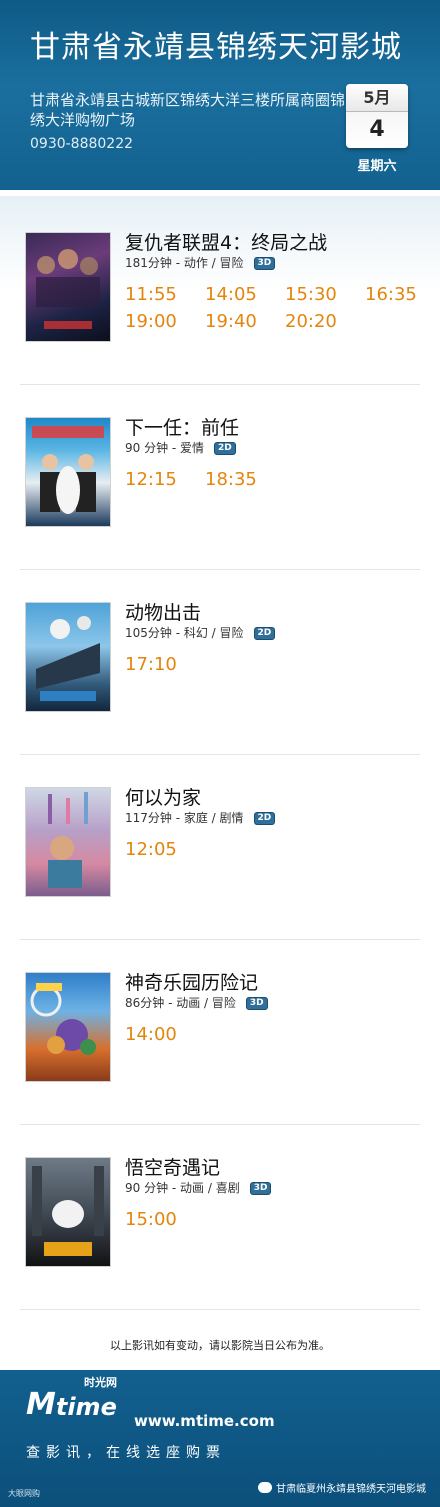 This screenshot has height=1507, width=440. I want to click on movie-title: 动物出击, so click(163, 611).